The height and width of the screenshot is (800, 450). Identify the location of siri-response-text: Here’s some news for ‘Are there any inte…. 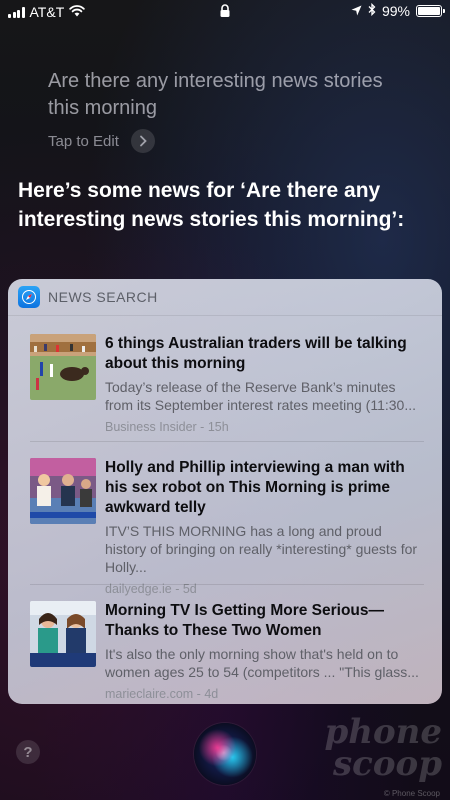
(211, 205).